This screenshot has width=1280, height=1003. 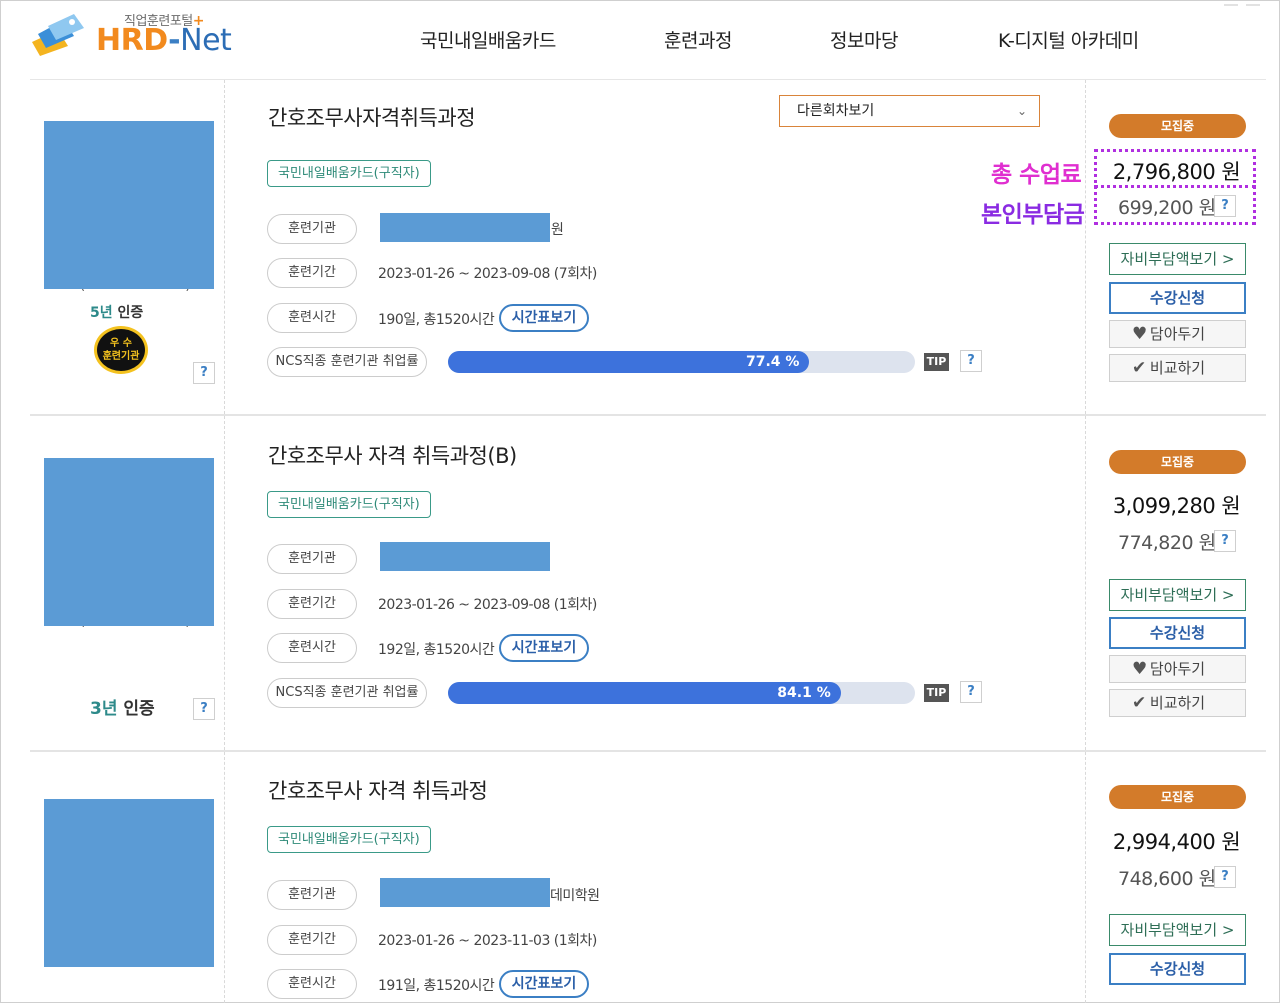 What do you see at coordinates (488, 39) in the screenshot?
I see `nav-item-learning-card: 국민내일배움카드` at bounding box center [488, 39].